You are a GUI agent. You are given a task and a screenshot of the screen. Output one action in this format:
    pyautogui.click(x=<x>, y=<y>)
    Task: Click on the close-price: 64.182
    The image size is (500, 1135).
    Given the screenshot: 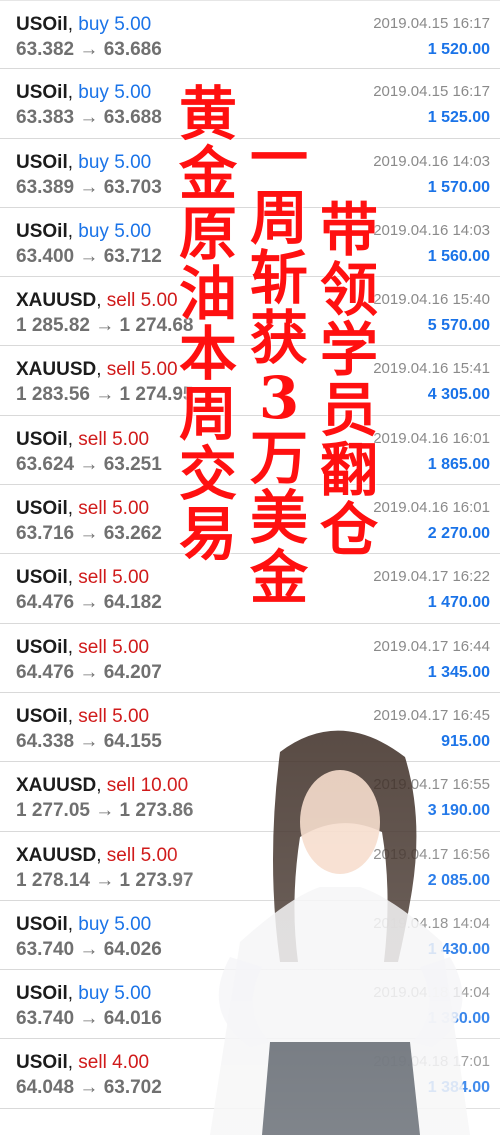 What is the action you would take?
    pyautogui.click(x=132, y=603)
    